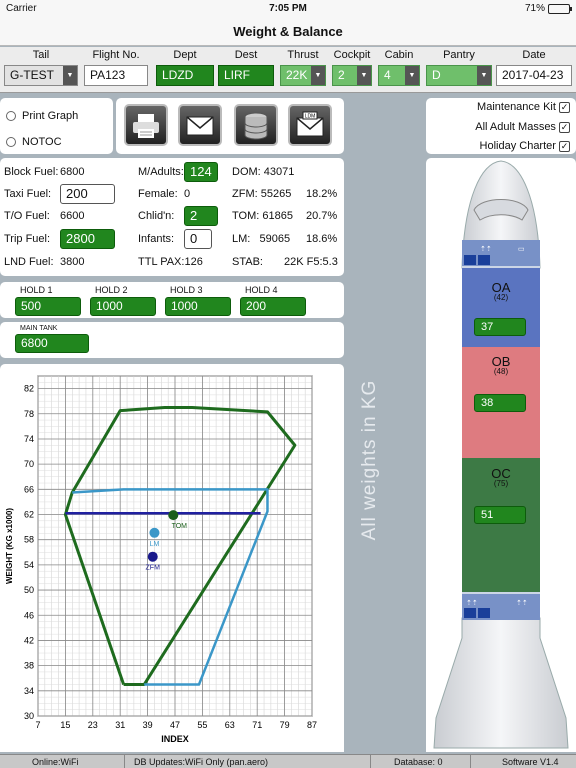 The image size is (576, 768). Describe the element at coordinates (501, 297) in the screenshot. I see `zone-oa-count: (42)` at that location.